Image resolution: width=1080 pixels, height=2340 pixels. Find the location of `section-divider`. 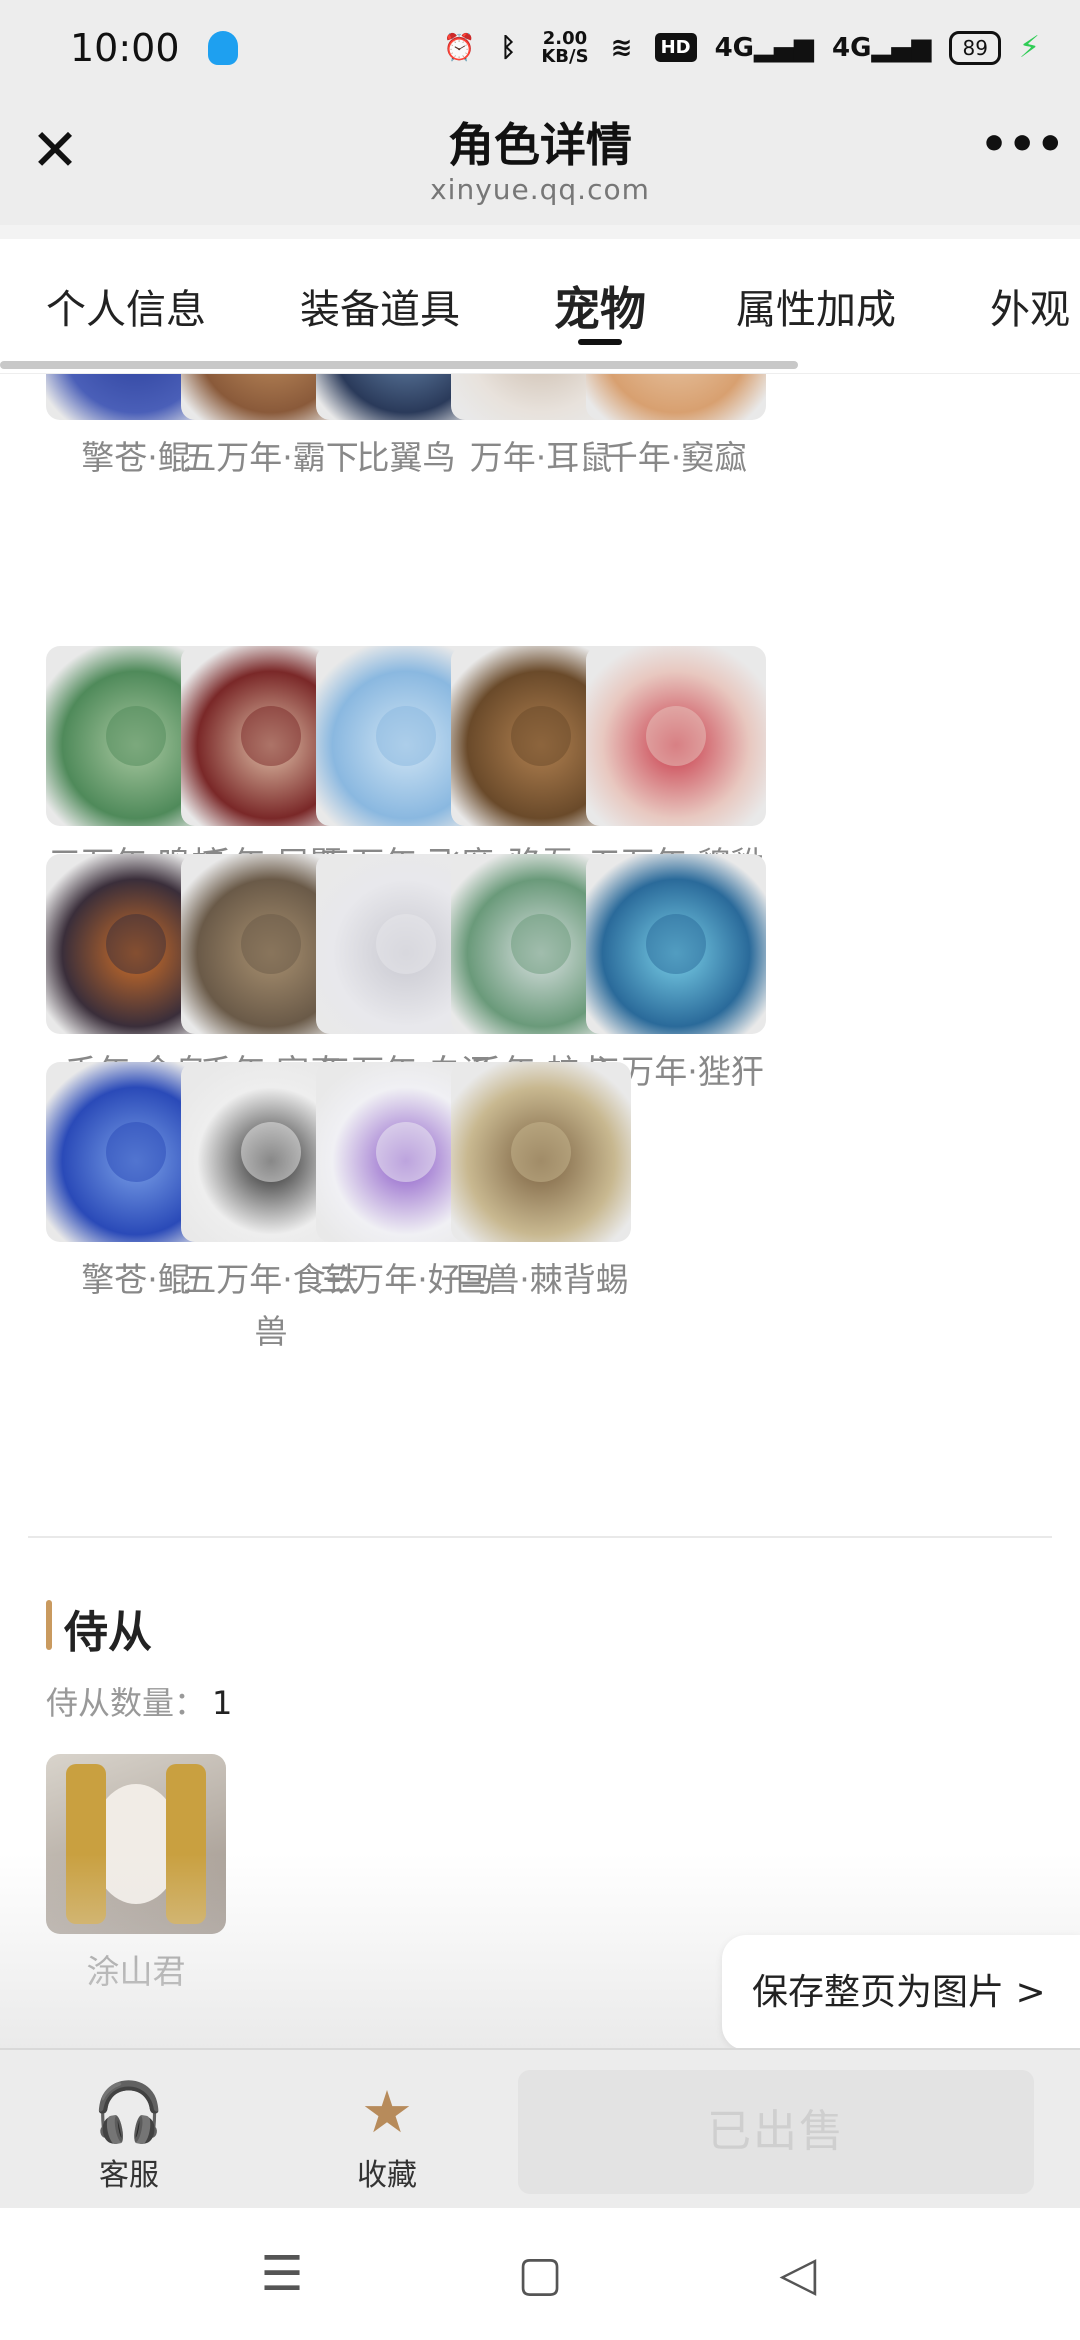

section-divider is located at coordinates (540, 1537).